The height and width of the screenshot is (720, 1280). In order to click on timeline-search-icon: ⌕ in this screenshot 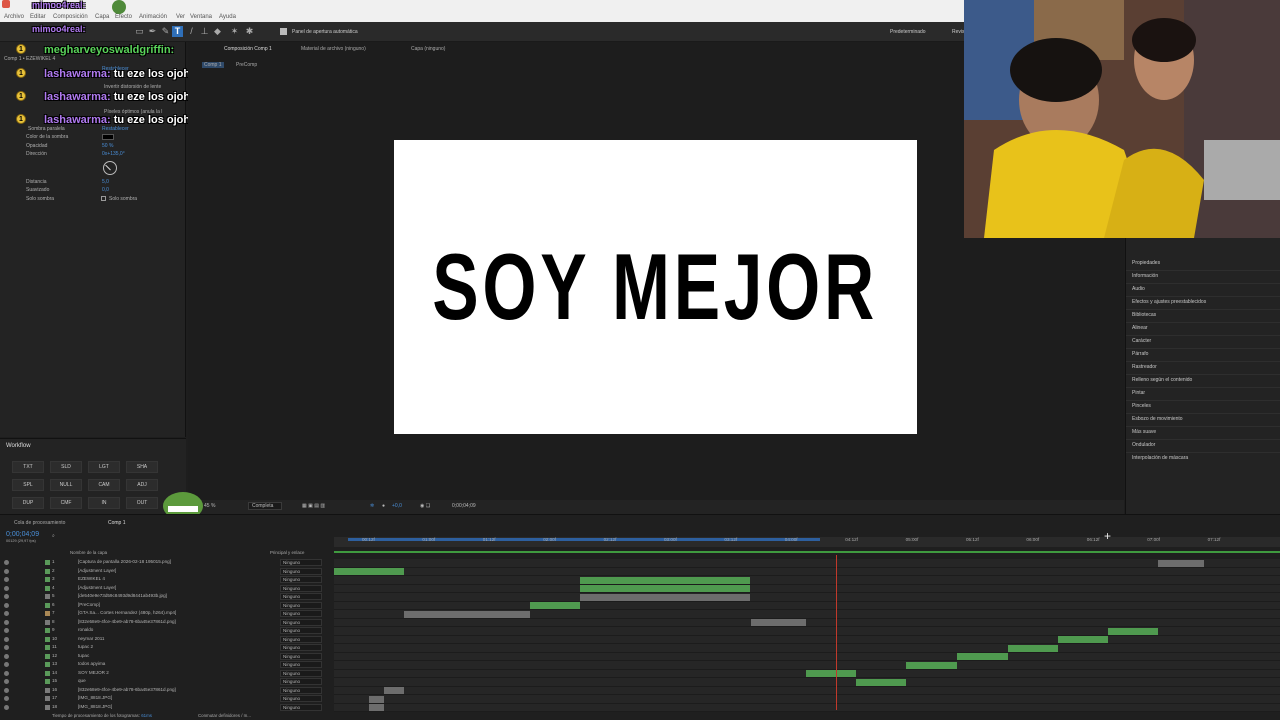, I will do `click(53, 536)`.